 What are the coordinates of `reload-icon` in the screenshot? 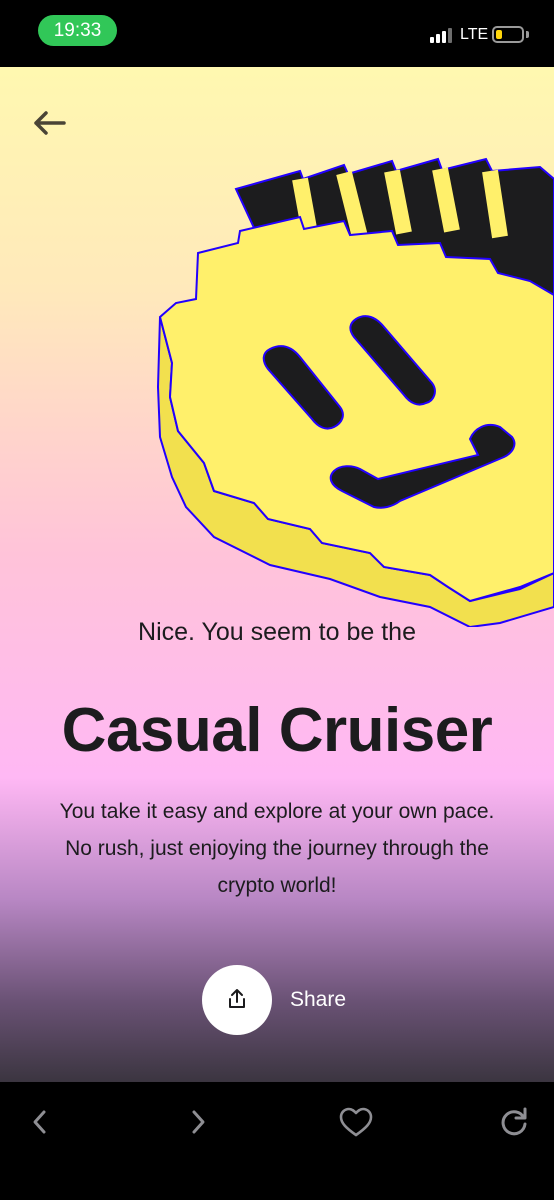 It's located at (514, 1122).